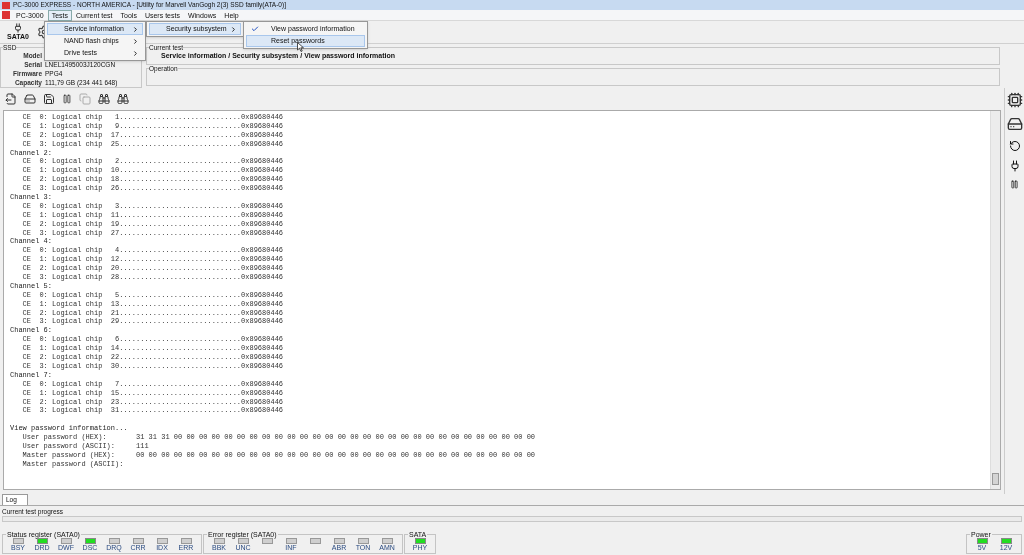  Describe the element at coordinates (6, 5) in the screenshot. I see `app-icon` at that location.